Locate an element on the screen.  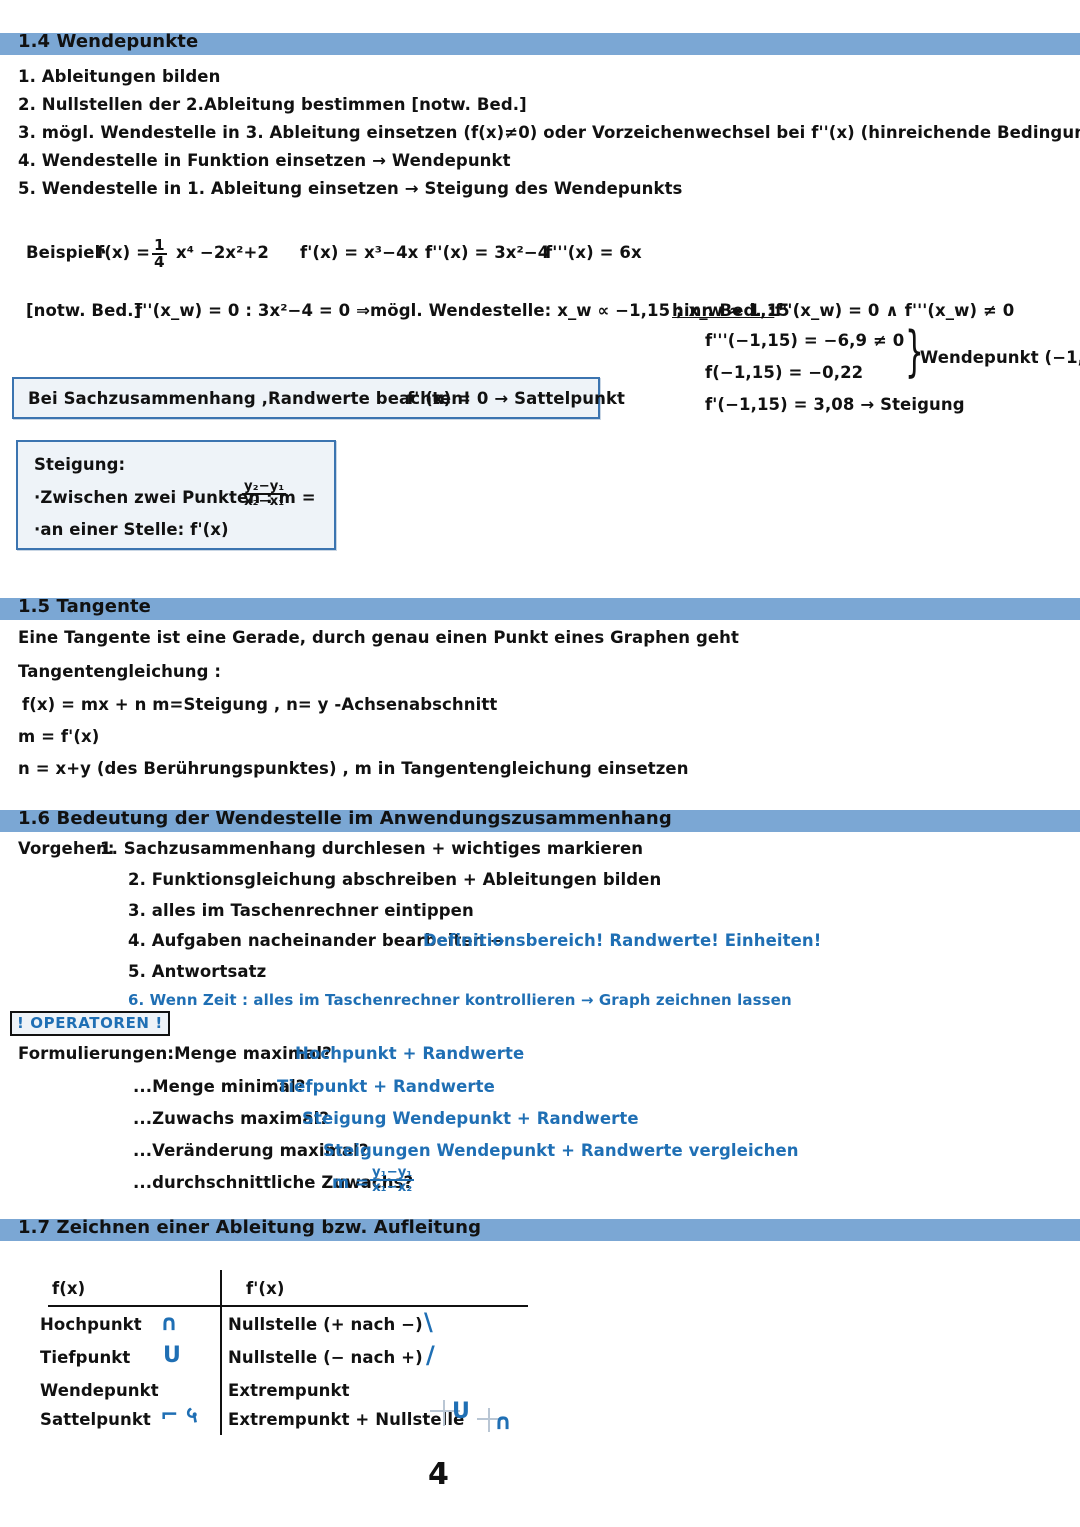
table-header-fx: f(x) is located at coordinates (69, 1288).